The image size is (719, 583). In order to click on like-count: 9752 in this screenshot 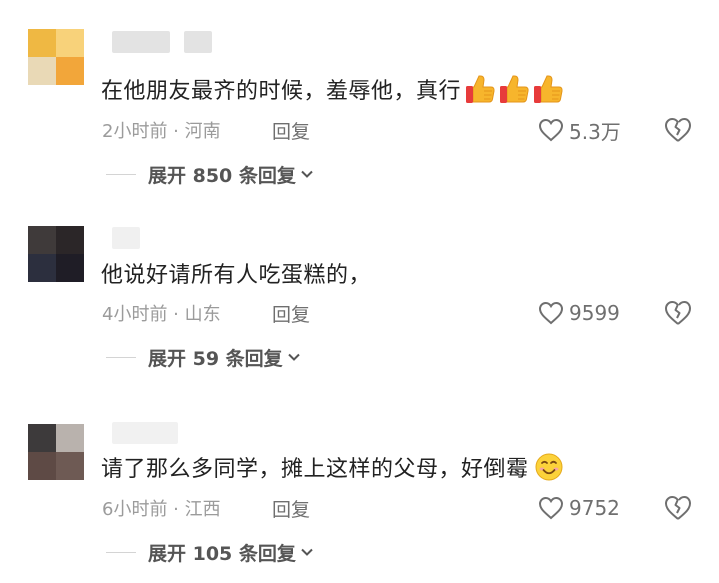, I will do `click(594, 508)`.